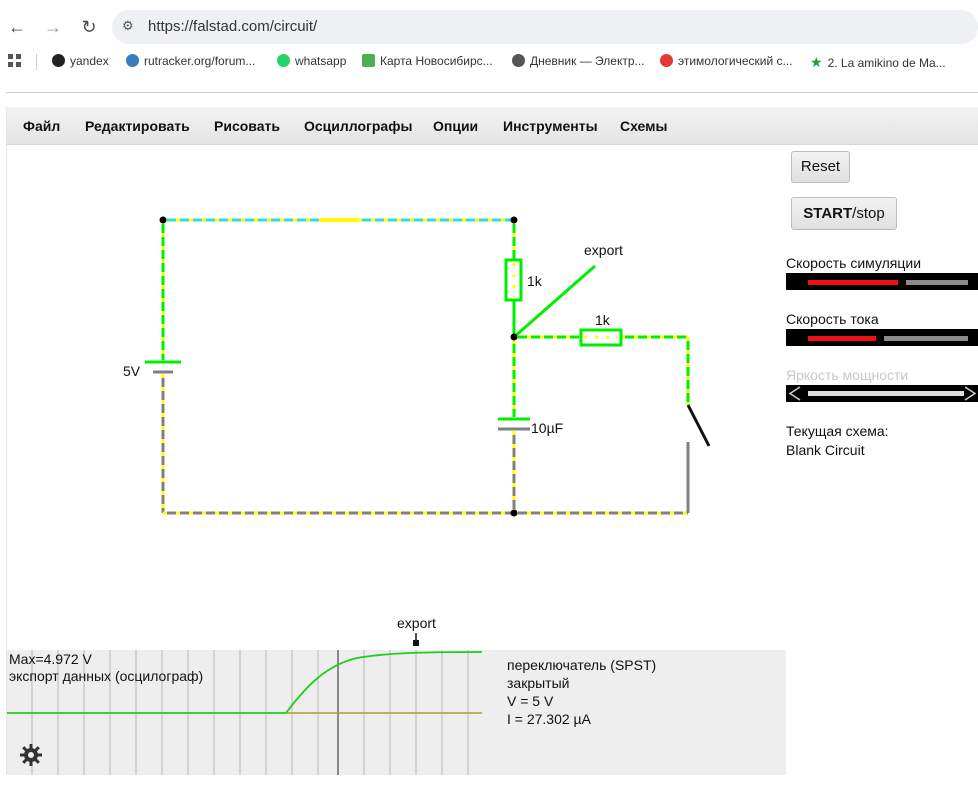 The image size is (978, 786). What do you see at coordinates (825, 450) in the screenshot?
I see `current-circuit-name: Blank Circuit` at bounding box center [825, 450].